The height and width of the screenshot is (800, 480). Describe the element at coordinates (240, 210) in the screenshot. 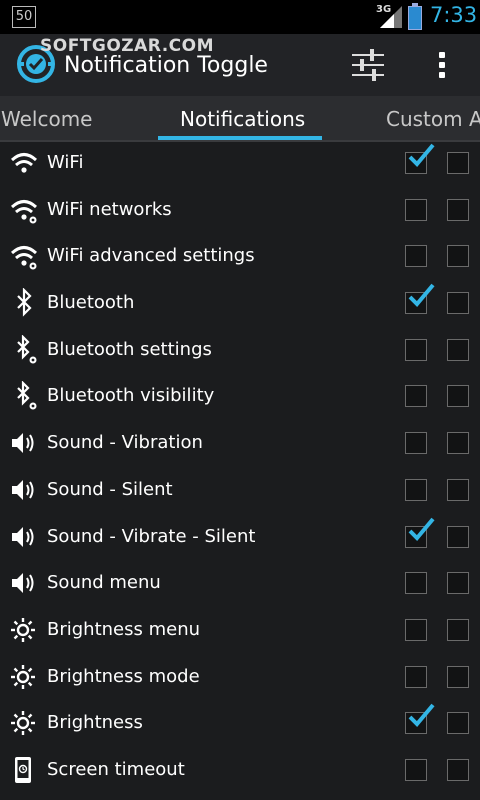

I see `list-item: WiFi networks` at that location.